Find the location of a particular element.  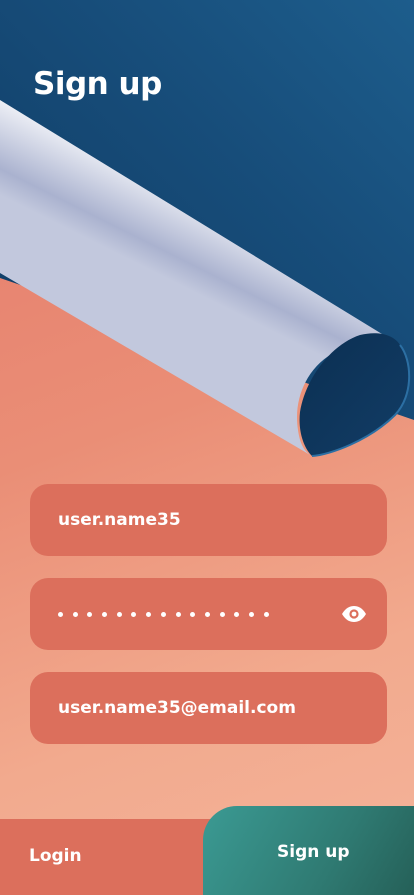

page-title: Sign up is located at coordinates (97, 84).